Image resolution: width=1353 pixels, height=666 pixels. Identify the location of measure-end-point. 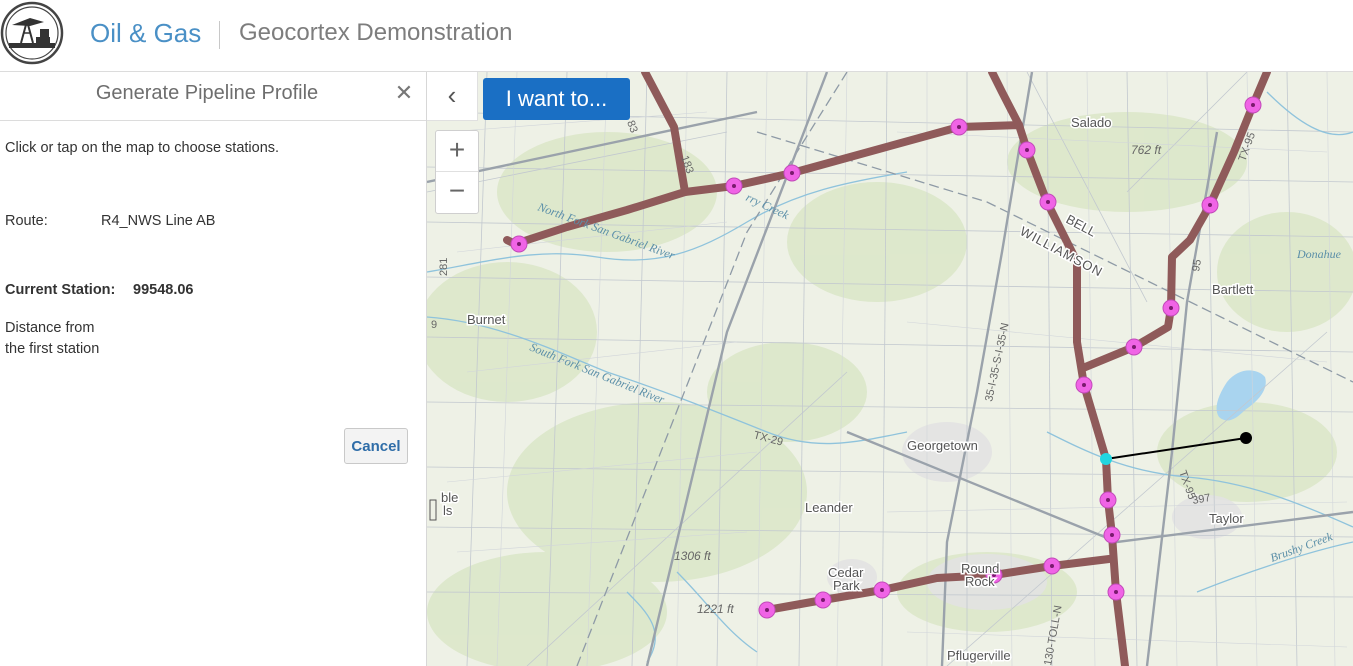
(1246, 438).